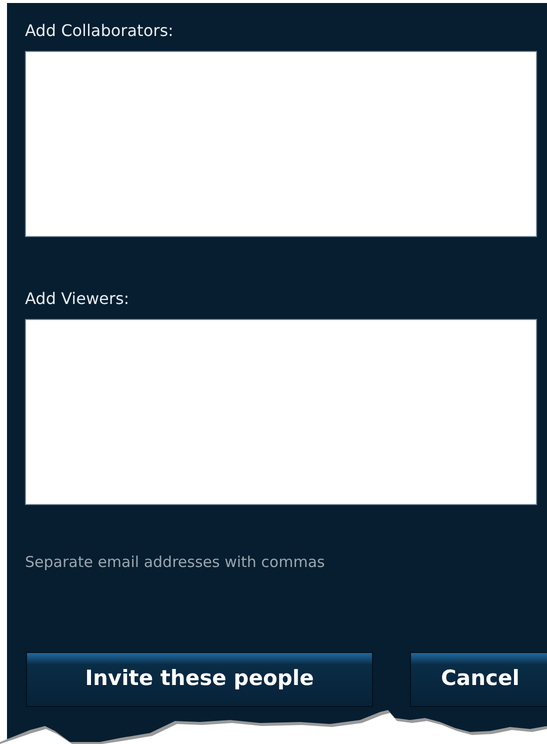 This screenshot has width=547, height=744. I want to click on field-label: Add Collaborators:, so click(99, 31).